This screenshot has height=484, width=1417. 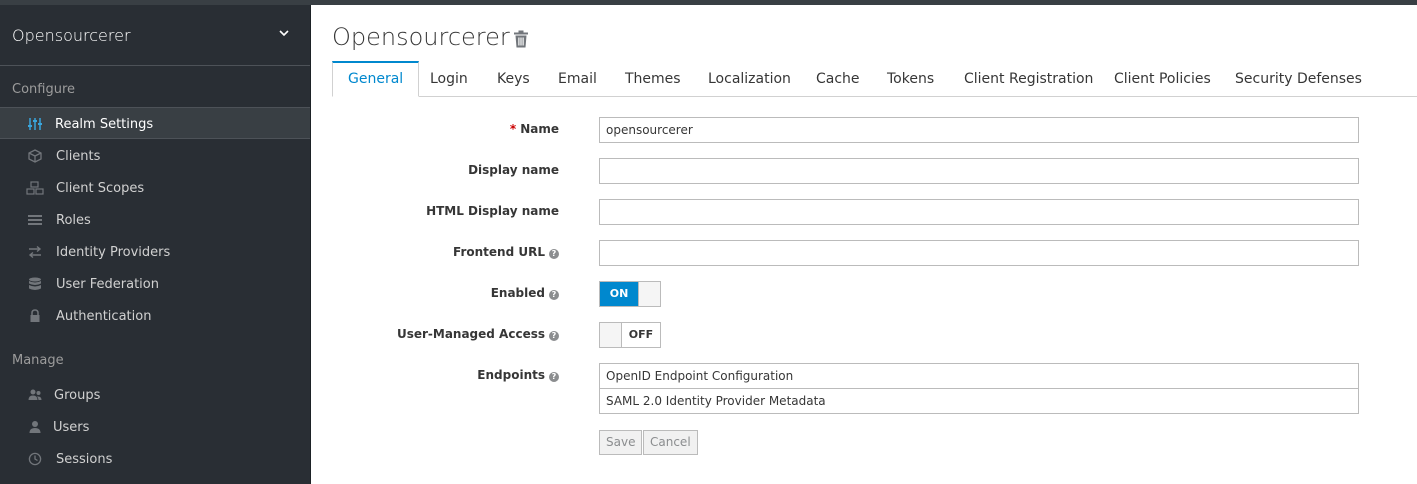 I want to click on sliders-icon, so click(x=35, y=124).